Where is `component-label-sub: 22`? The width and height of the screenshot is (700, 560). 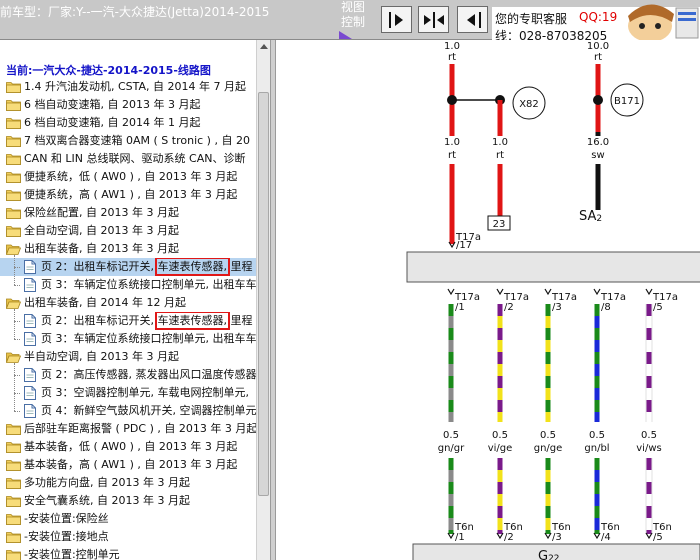 component-label-sub: 22 is located at coordinates (553, 557).